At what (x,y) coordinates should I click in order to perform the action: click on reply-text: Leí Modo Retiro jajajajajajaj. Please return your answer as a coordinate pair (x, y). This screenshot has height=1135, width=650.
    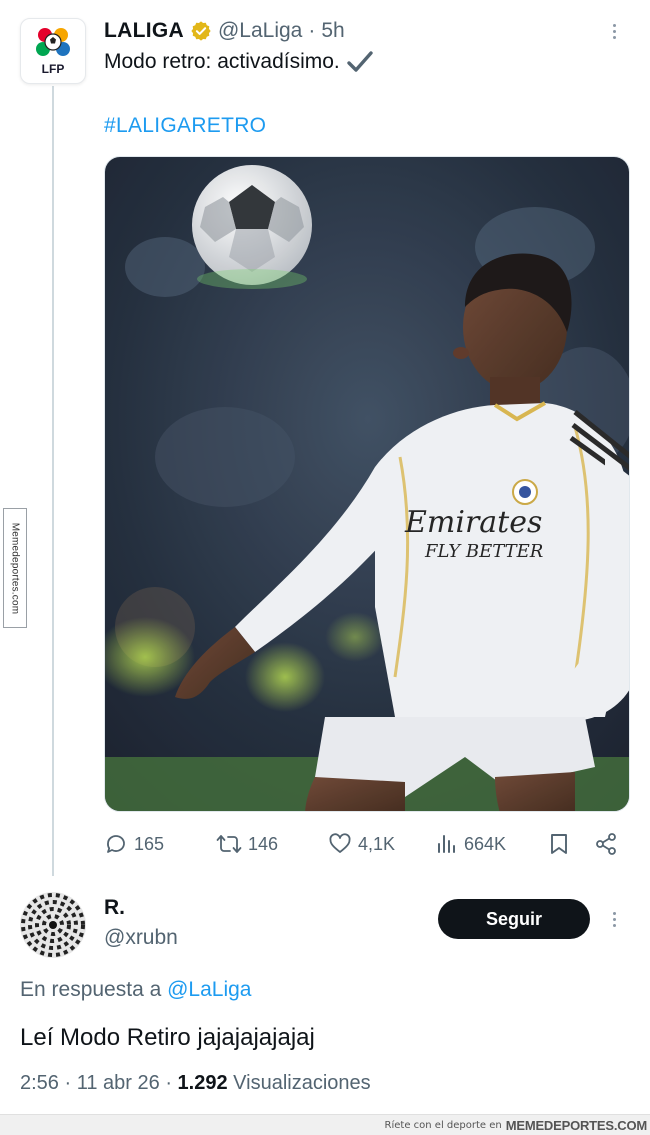
    Looking at the image, I should click on (167, 1037).